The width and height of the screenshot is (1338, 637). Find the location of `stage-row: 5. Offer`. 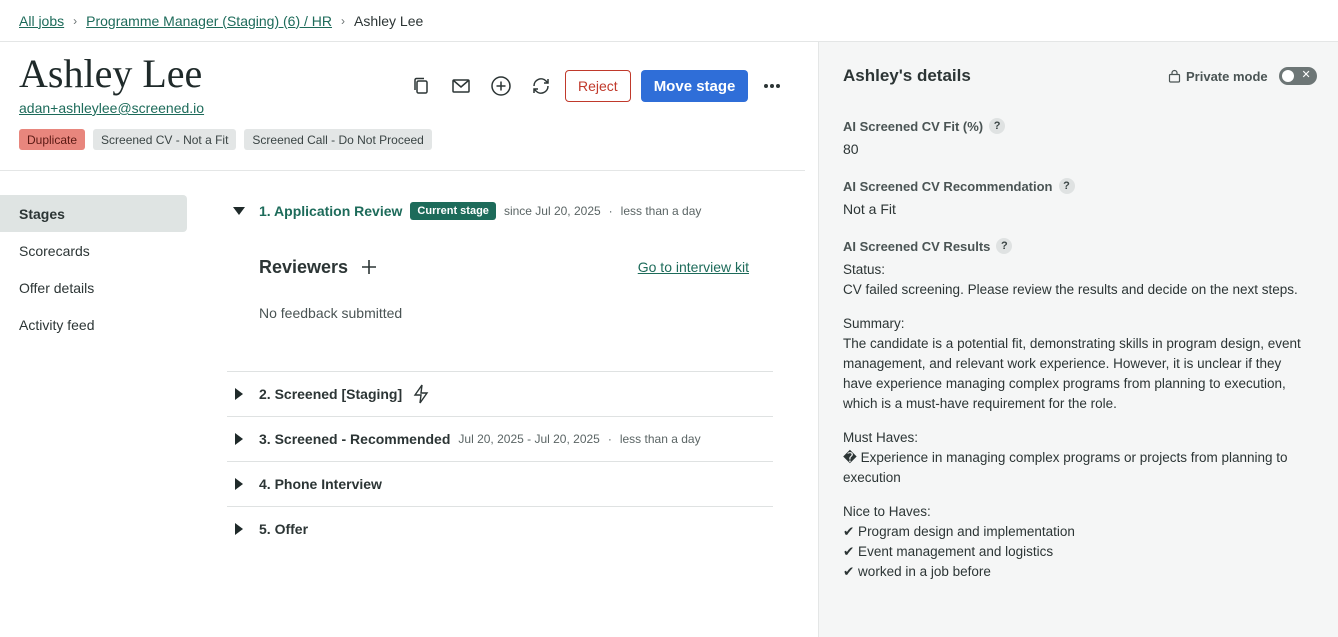

stage-row: 5. Offer is located at coordinates (500, 528).